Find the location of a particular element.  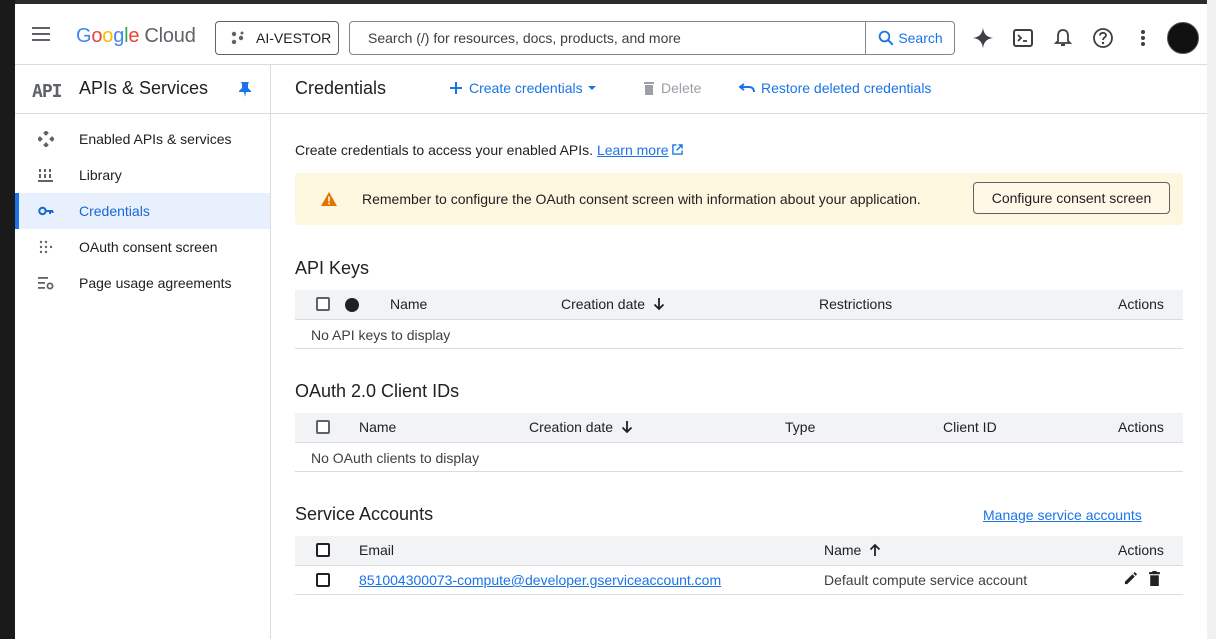

pin-icon is located at coordinates (245, 89).